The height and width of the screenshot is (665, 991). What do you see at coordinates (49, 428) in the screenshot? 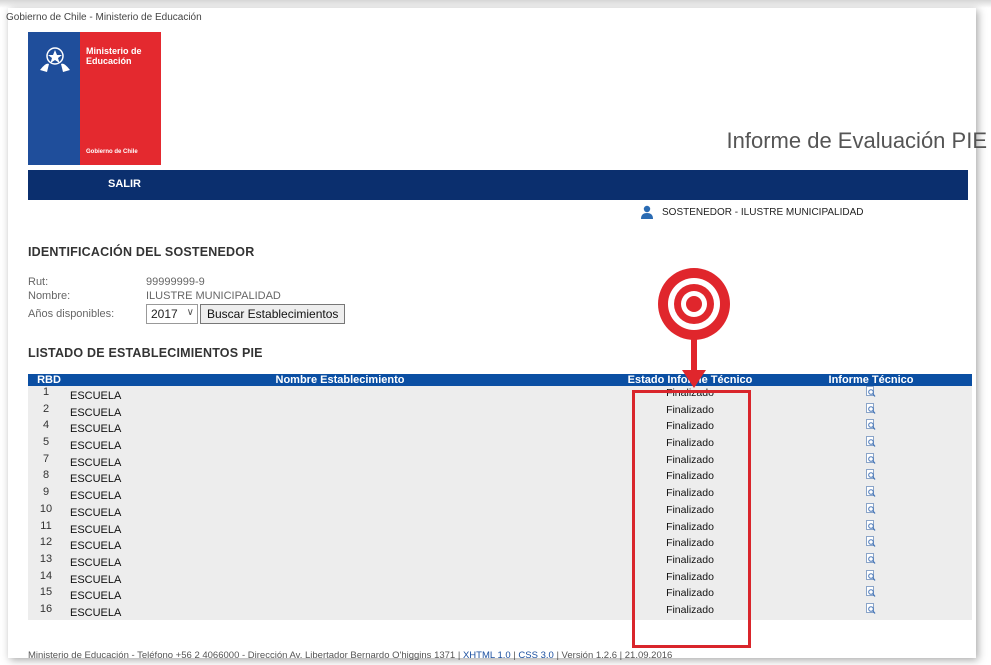
I see `rbd-cell: 4` at bounding box center [49, 428].